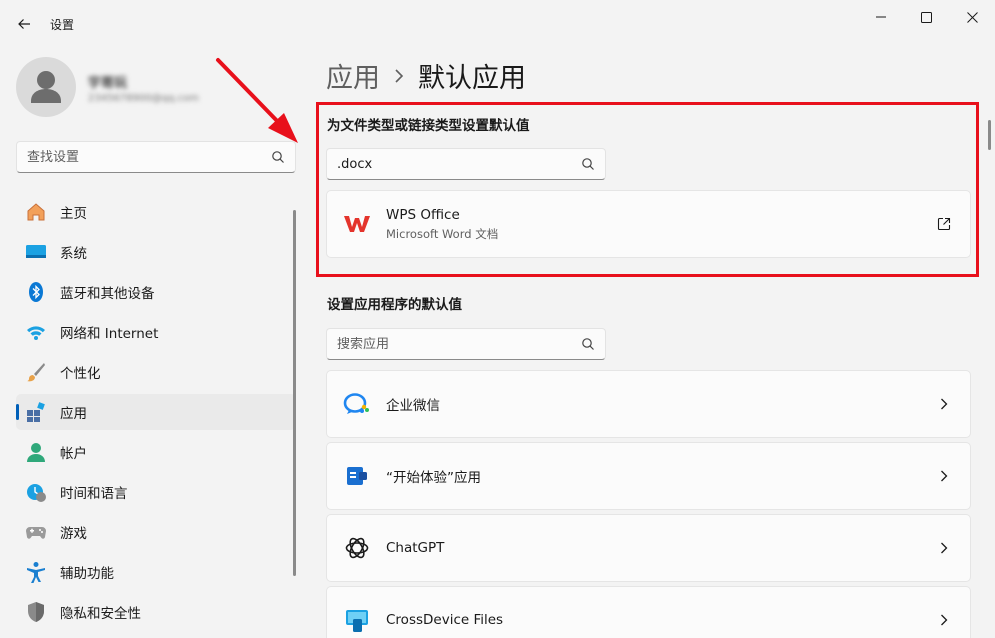 The image size is (995, 638). I want to click on apps-icon, so click(36, 412).